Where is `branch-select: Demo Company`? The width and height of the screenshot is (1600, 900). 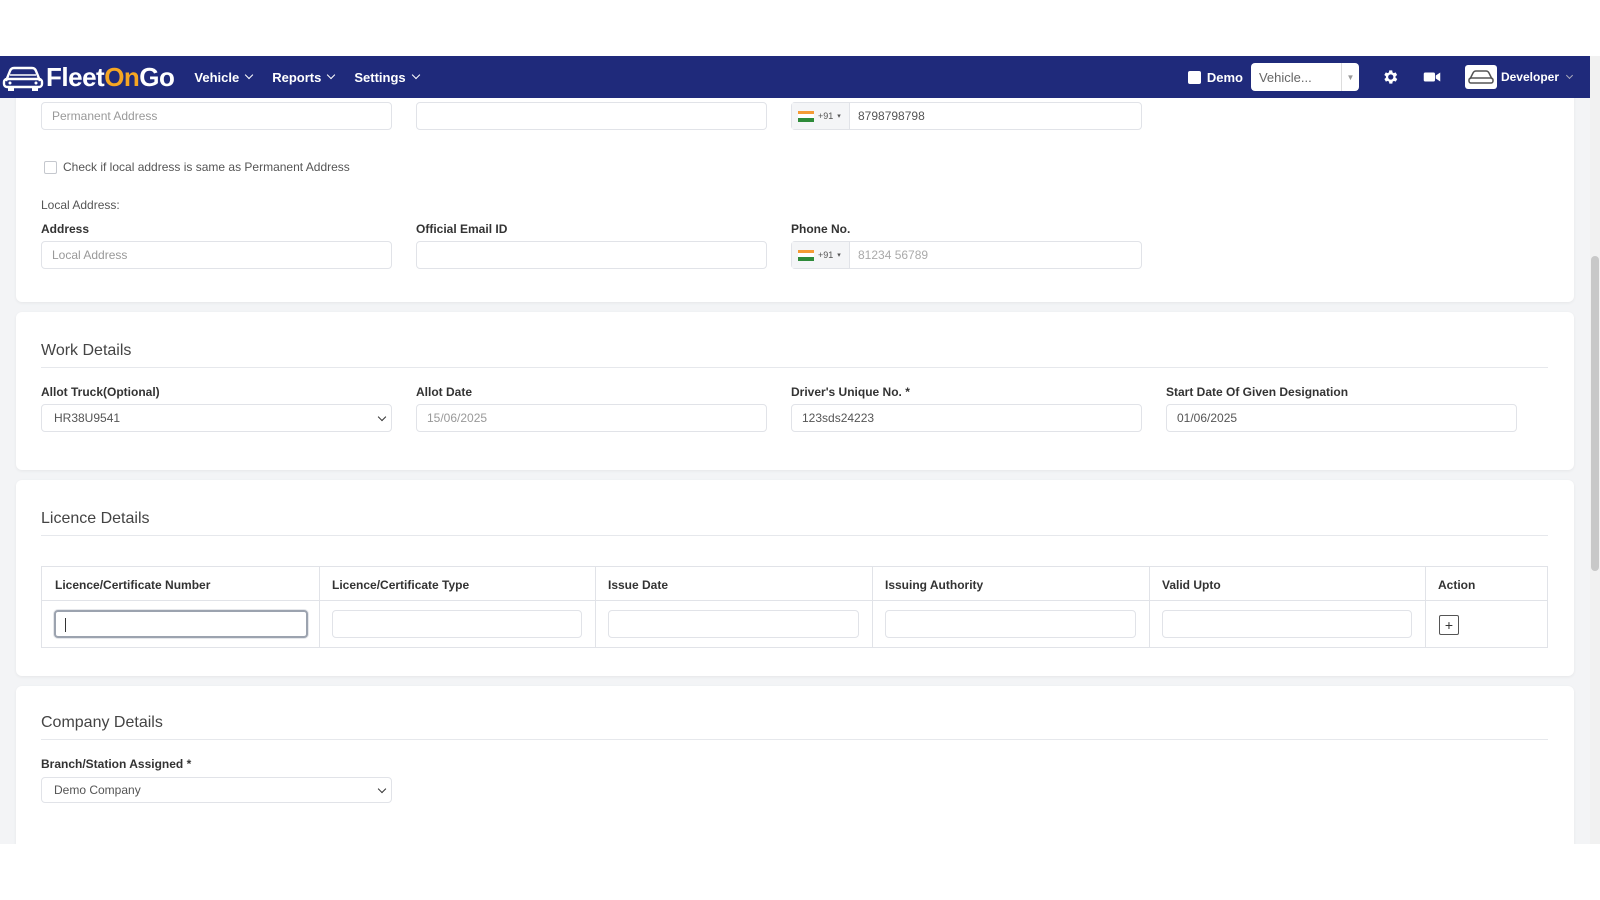 branch-select: Demo Company is located at coordinates (216, 790).